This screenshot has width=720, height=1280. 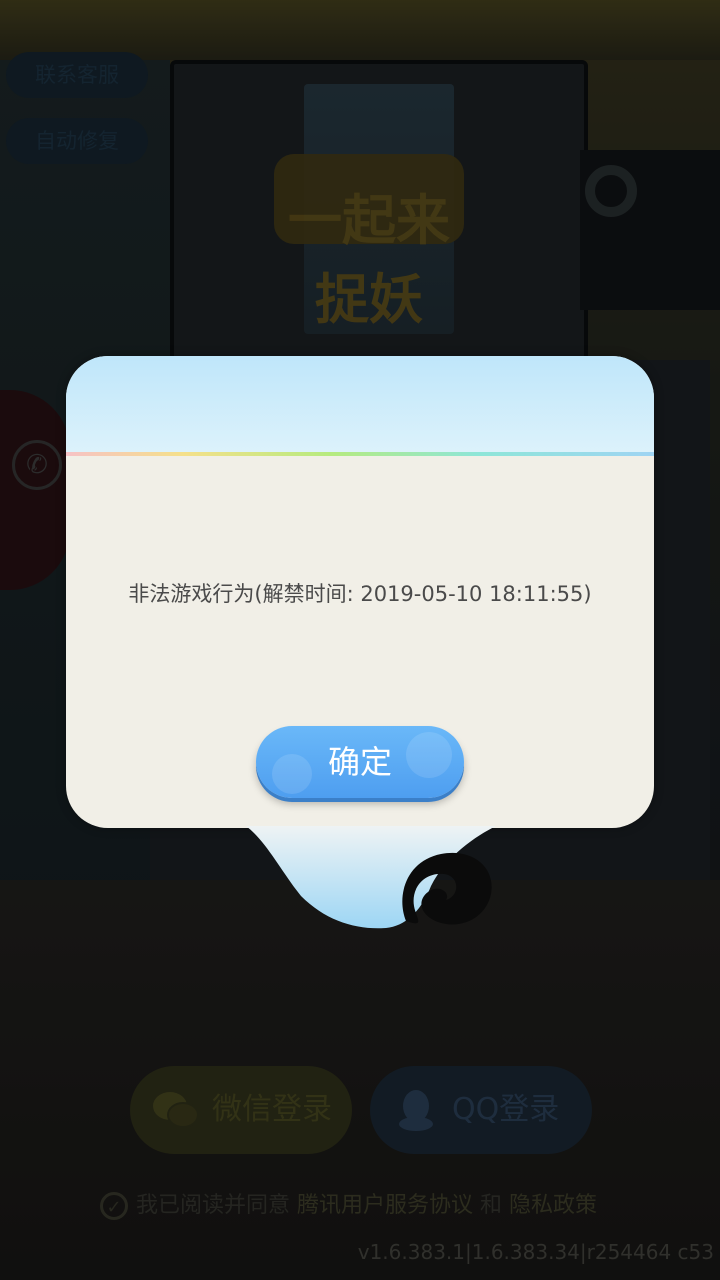 I want to click on dialog-divider, so click(x=360, y=454).